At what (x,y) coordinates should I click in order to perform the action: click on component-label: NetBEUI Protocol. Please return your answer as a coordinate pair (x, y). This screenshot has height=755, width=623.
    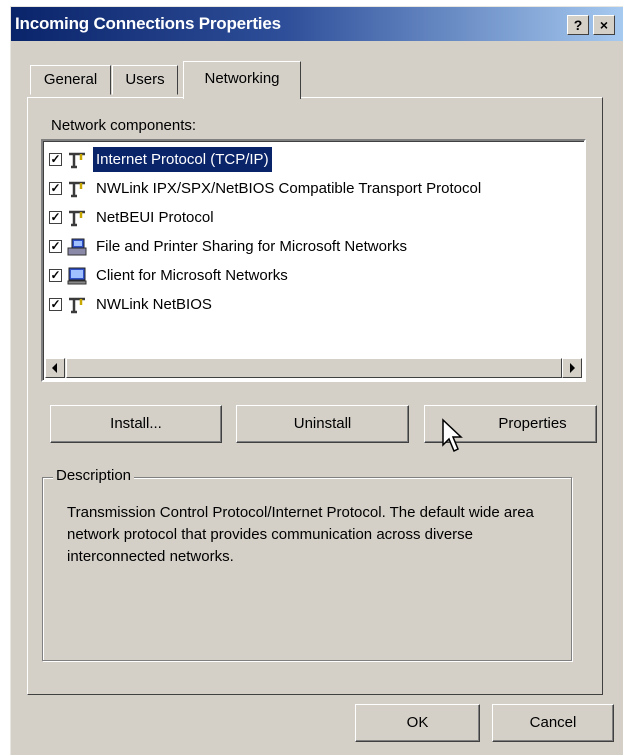
    Looking at the image, I should click on (155, 217).